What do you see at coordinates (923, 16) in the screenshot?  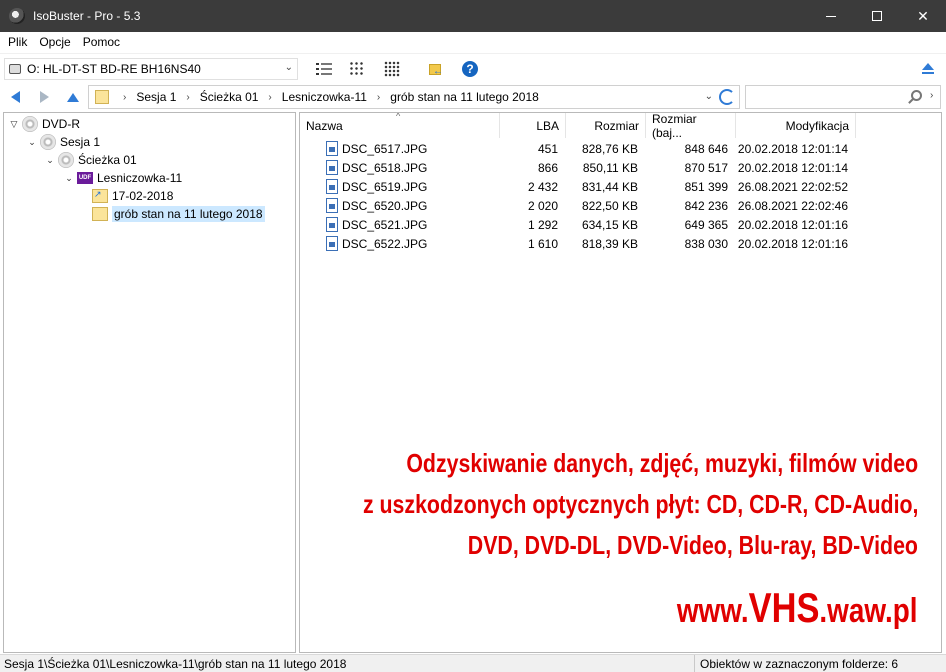 I see `close-button: ✕` at bounding box center [923, 16].